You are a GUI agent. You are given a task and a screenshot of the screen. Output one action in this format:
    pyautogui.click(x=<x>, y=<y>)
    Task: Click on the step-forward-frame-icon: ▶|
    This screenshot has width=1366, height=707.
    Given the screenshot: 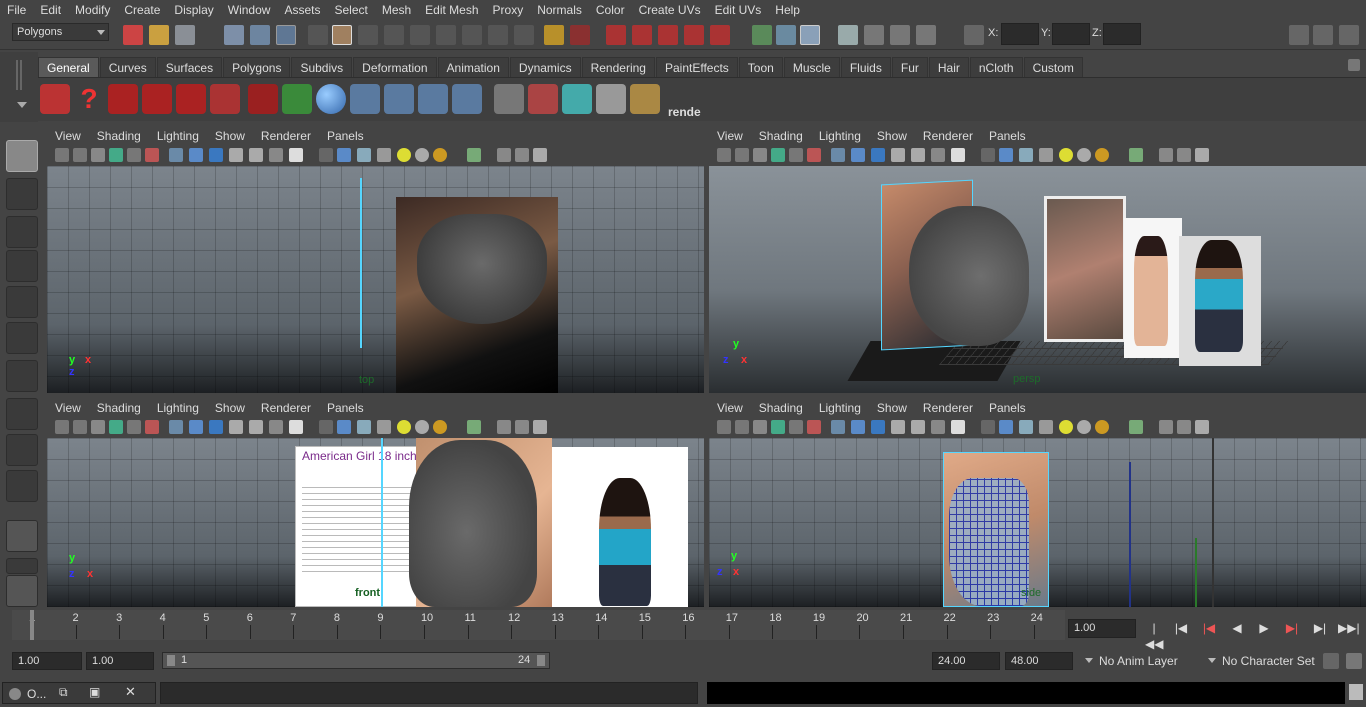 What is the action you would take?
    pyautogui.click(x=1292, y=628)
    